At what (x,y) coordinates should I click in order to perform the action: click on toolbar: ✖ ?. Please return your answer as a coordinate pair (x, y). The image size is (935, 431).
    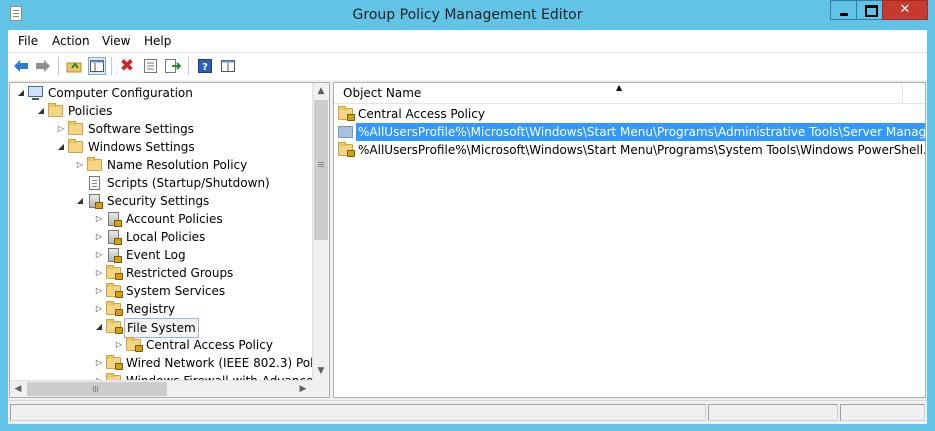
    Looking at the image, I should click on (467, 66).